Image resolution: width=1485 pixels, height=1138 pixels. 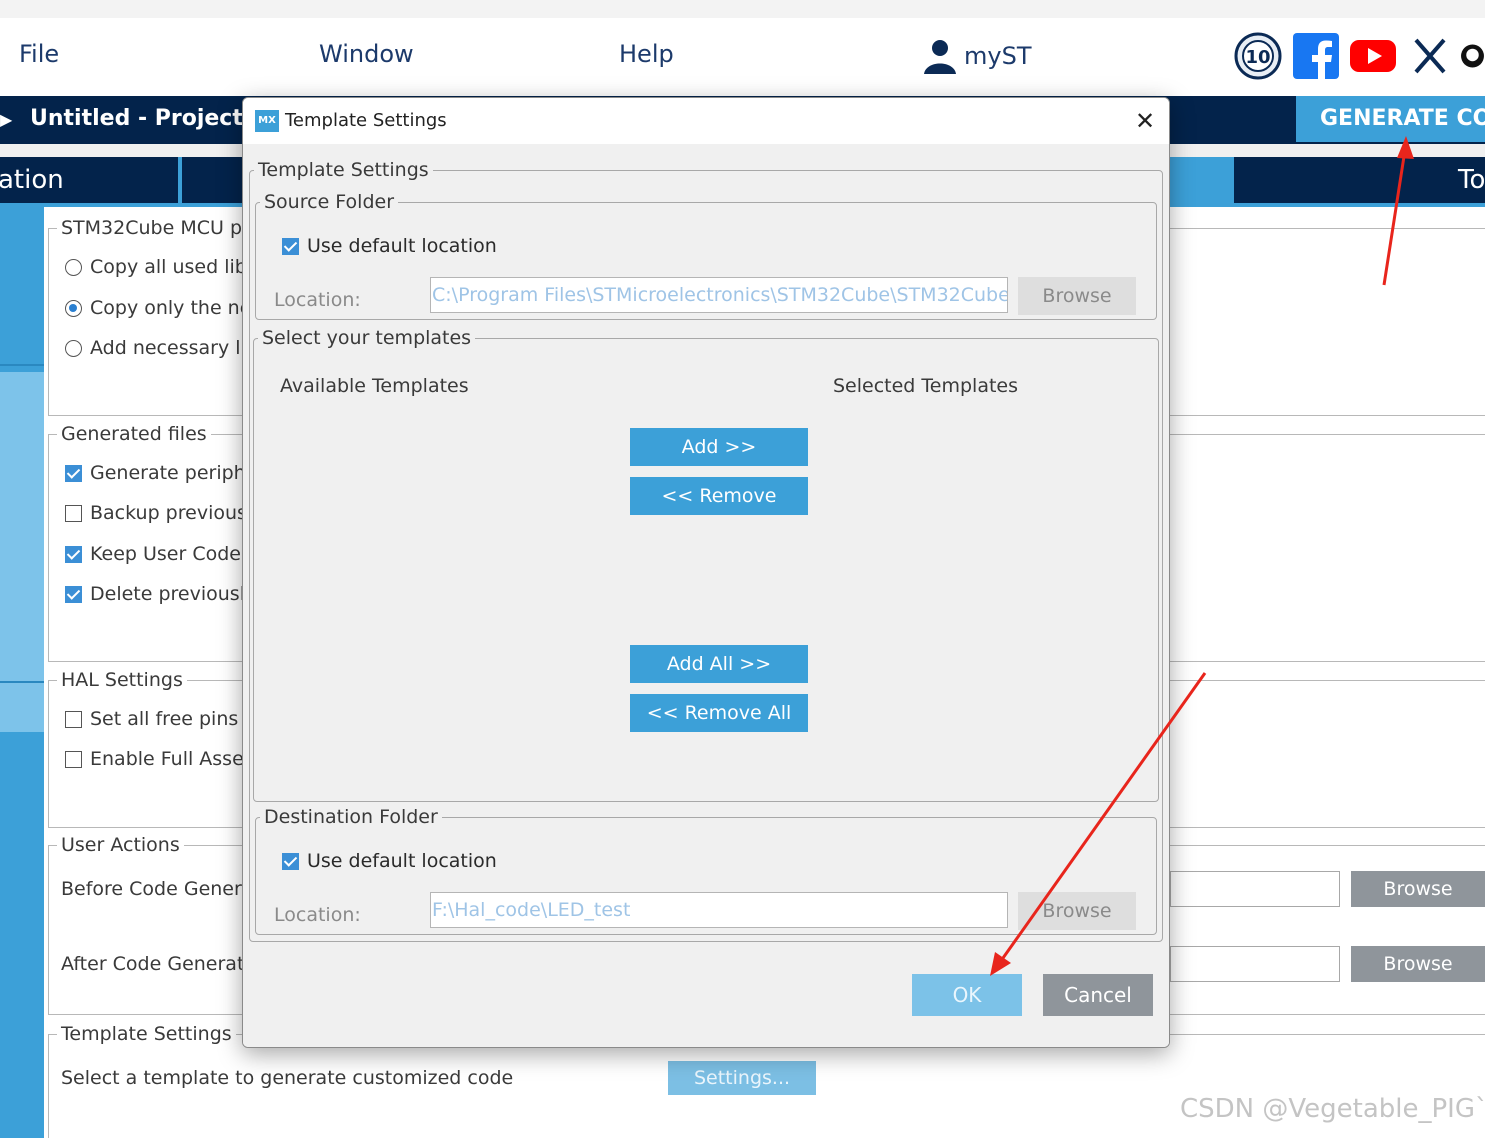 I want to click on generated-files-legend: Generated files, so click(x=134, y=434).